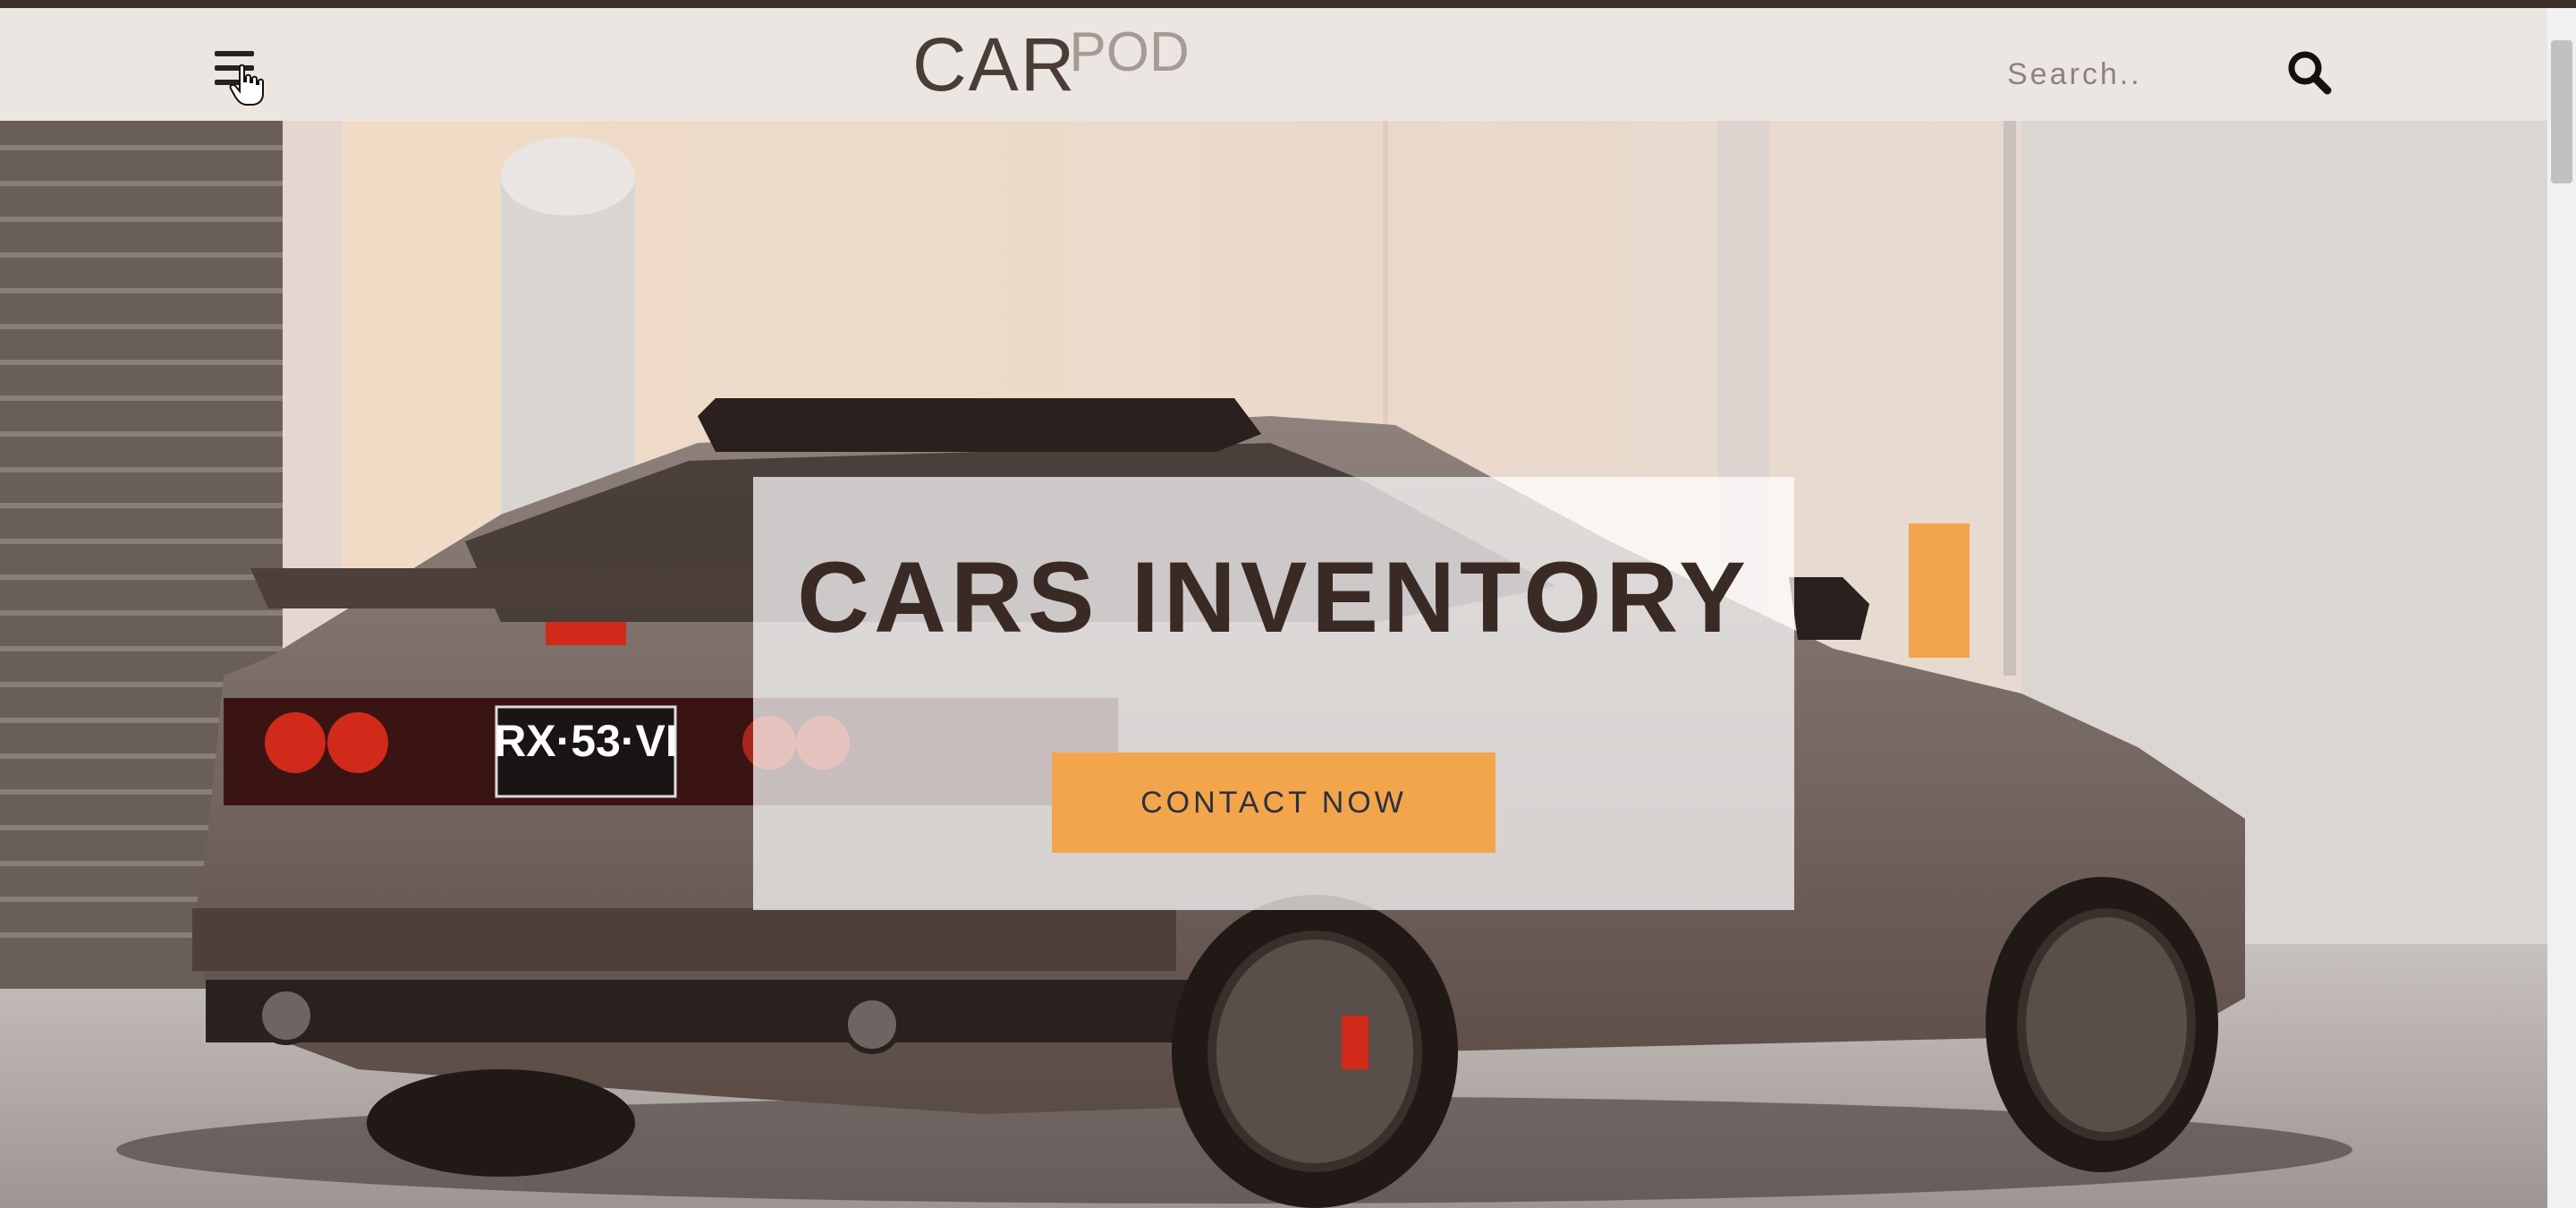 Image resolution: width=2576 pixels, height=1208 pixels. Describe the element at coordinates (1288, 4) in the screenshot. I see `top-strip` at that location.